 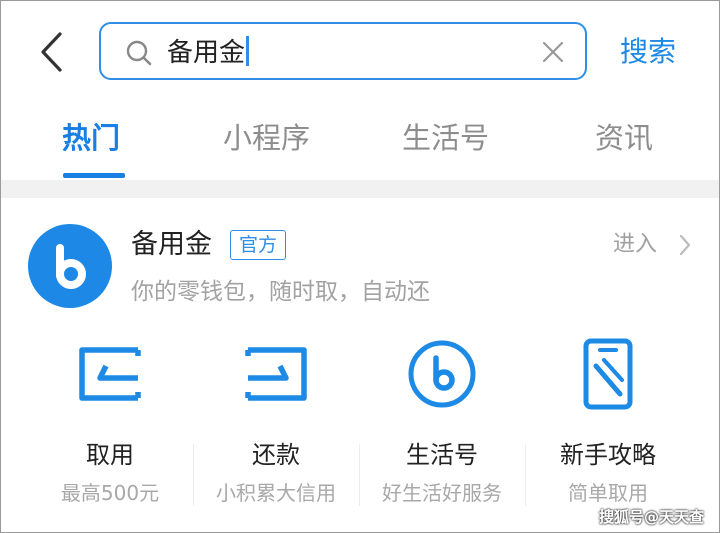 I want to click on chevron-right-icon, so click(x=685, y=245).